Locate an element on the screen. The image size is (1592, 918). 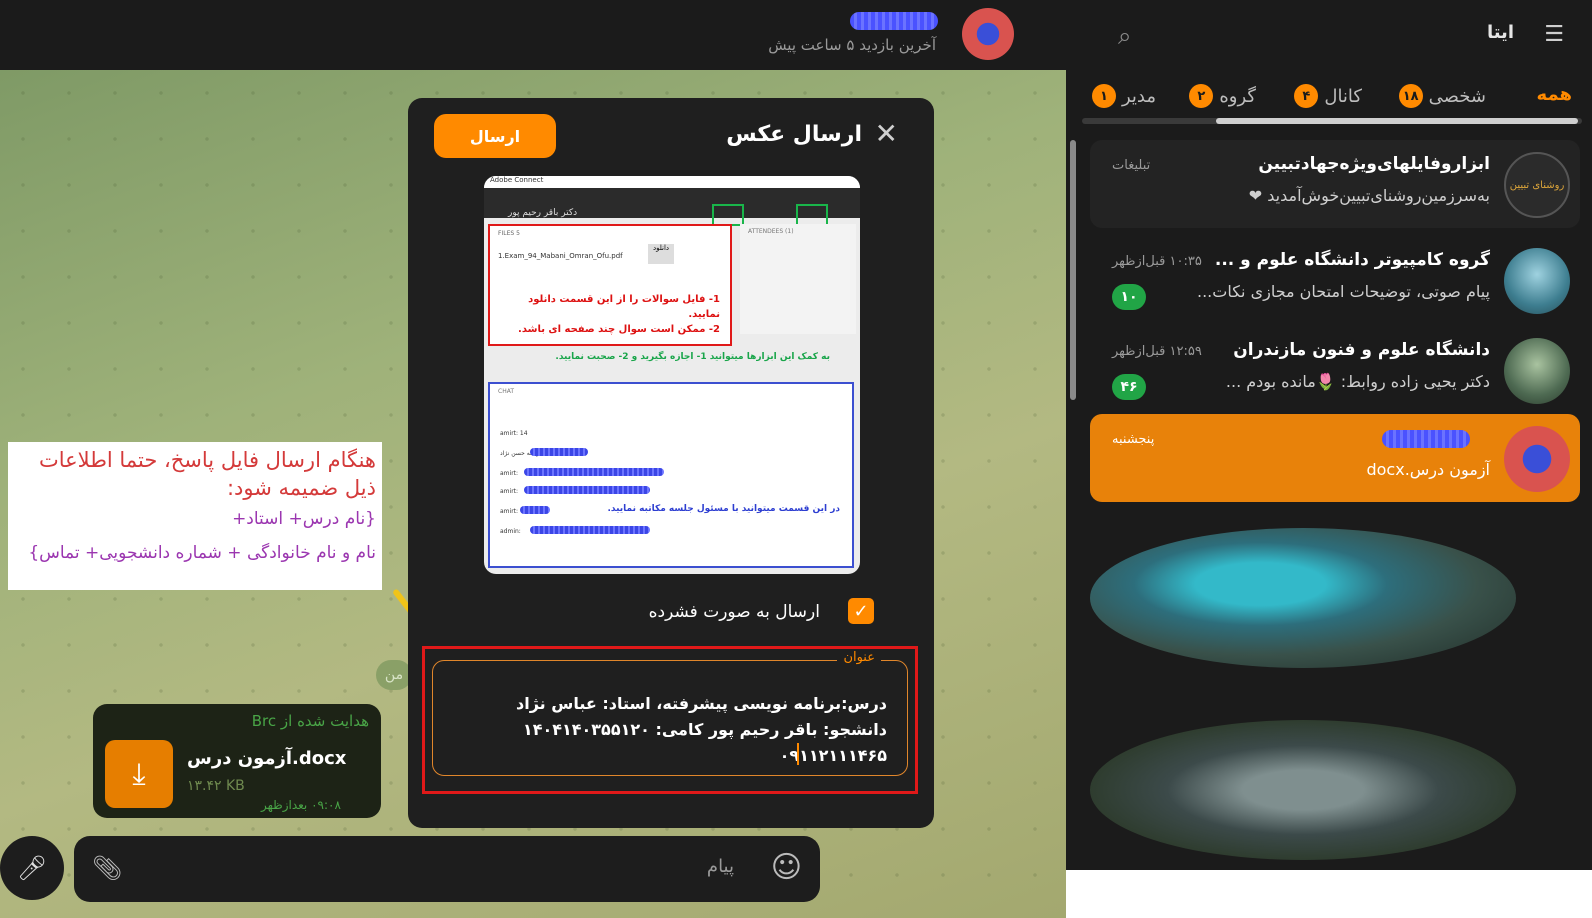
preview-mic-highlight is located at coordinates (728, 215).